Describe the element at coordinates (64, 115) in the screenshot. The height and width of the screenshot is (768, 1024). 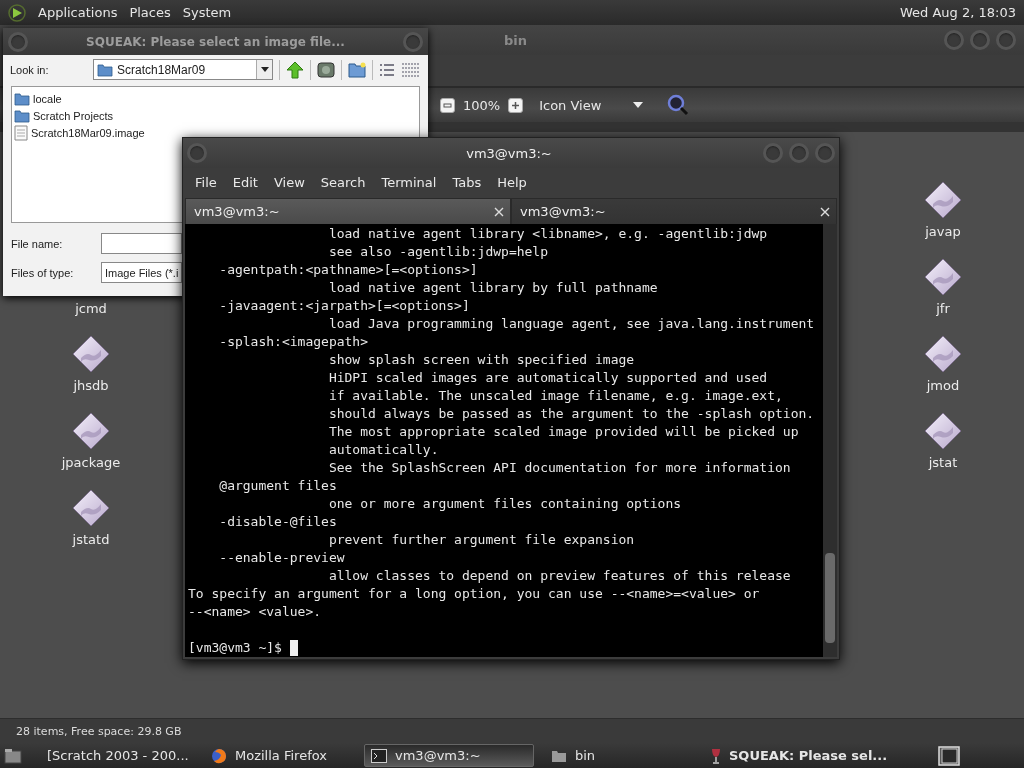
I see `directory-entry: Scratch Projects` at that location.